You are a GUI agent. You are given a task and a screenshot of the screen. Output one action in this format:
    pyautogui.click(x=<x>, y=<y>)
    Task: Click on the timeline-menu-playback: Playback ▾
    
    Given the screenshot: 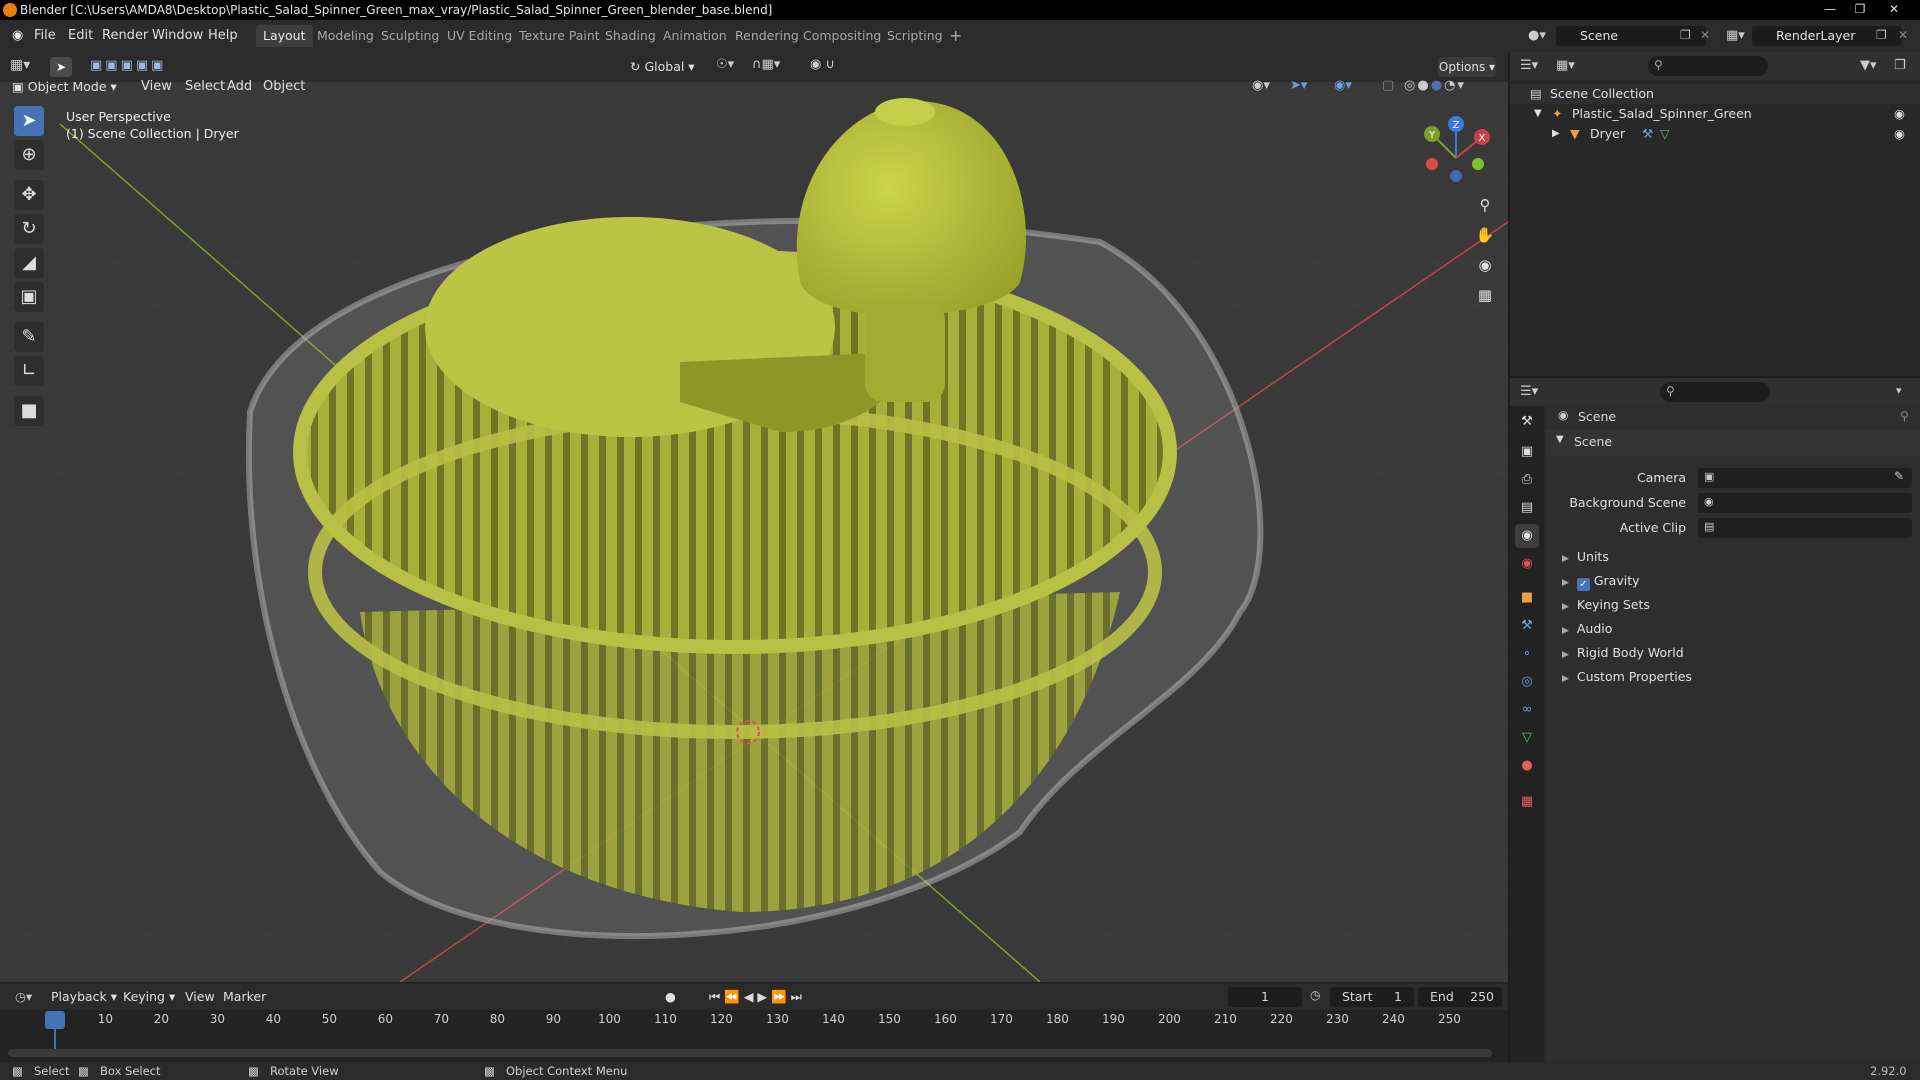 What is the action you would take?
    pyautogui.click(x=84, y=997)
    